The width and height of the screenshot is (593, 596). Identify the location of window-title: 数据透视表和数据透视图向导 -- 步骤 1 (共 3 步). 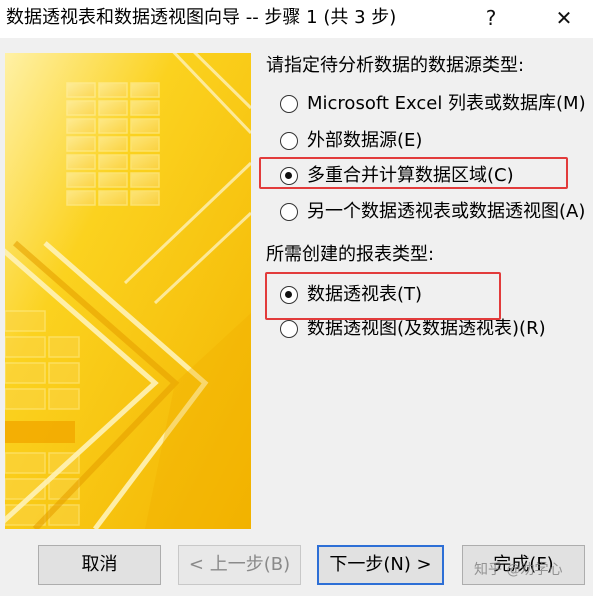
(201, 17).